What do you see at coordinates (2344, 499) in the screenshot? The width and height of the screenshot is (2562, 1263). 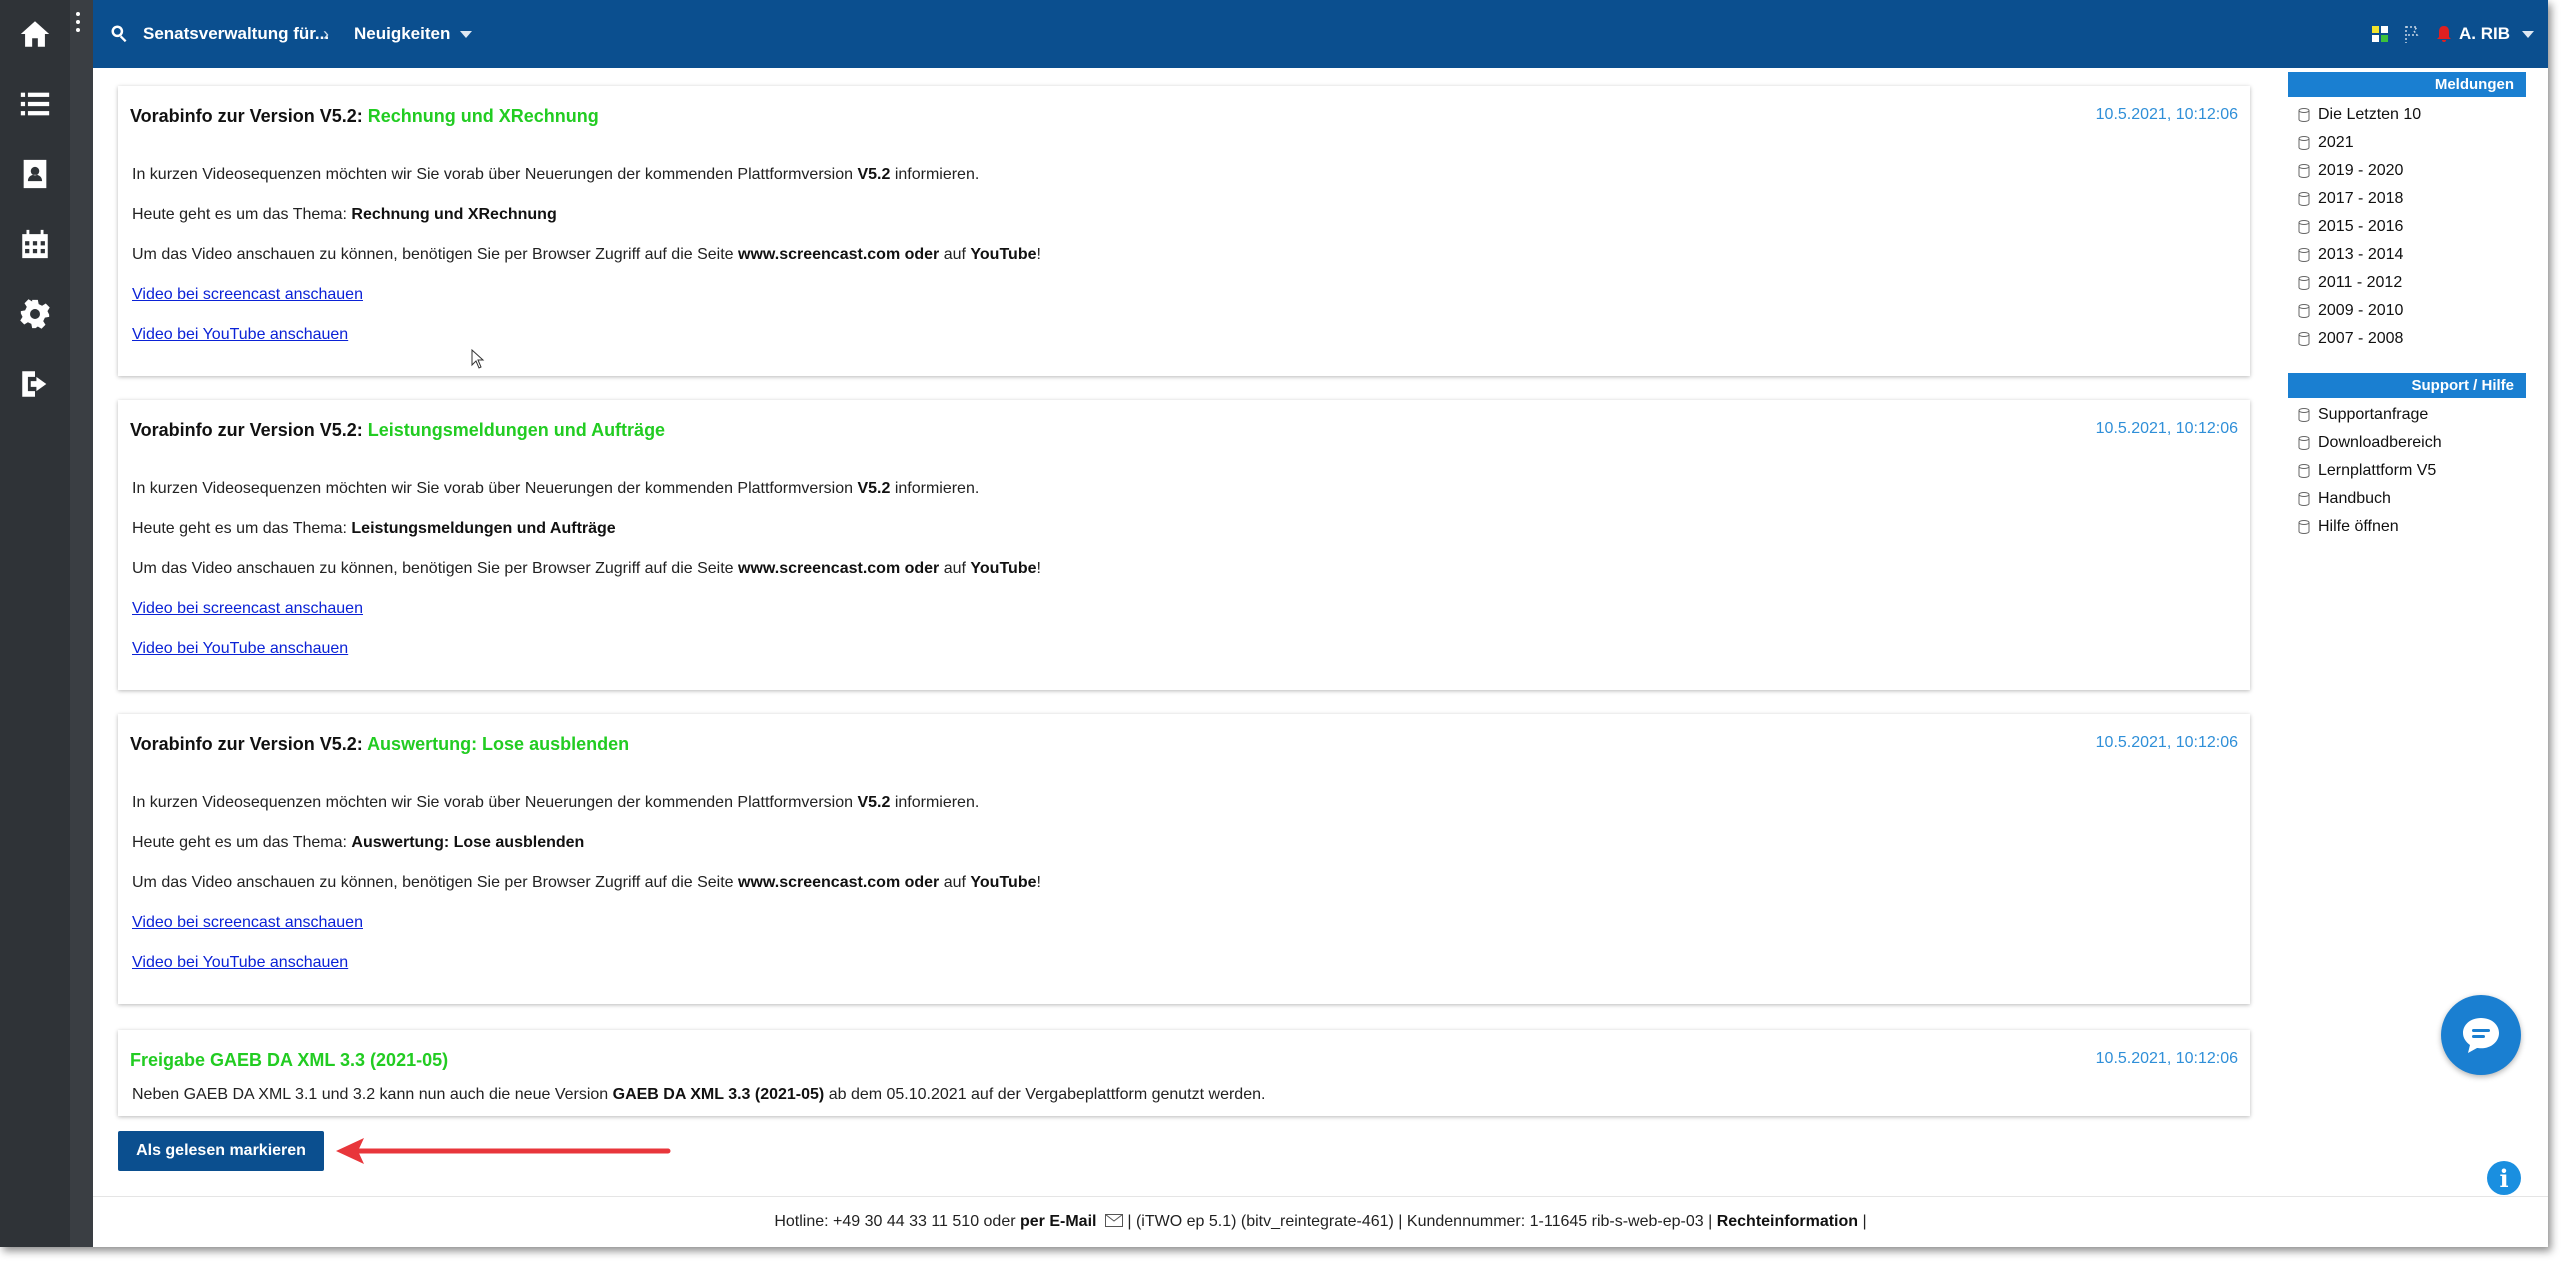 I see `sidebar-item-handbuch: Handbuch` at bounding box center [2344, 499].